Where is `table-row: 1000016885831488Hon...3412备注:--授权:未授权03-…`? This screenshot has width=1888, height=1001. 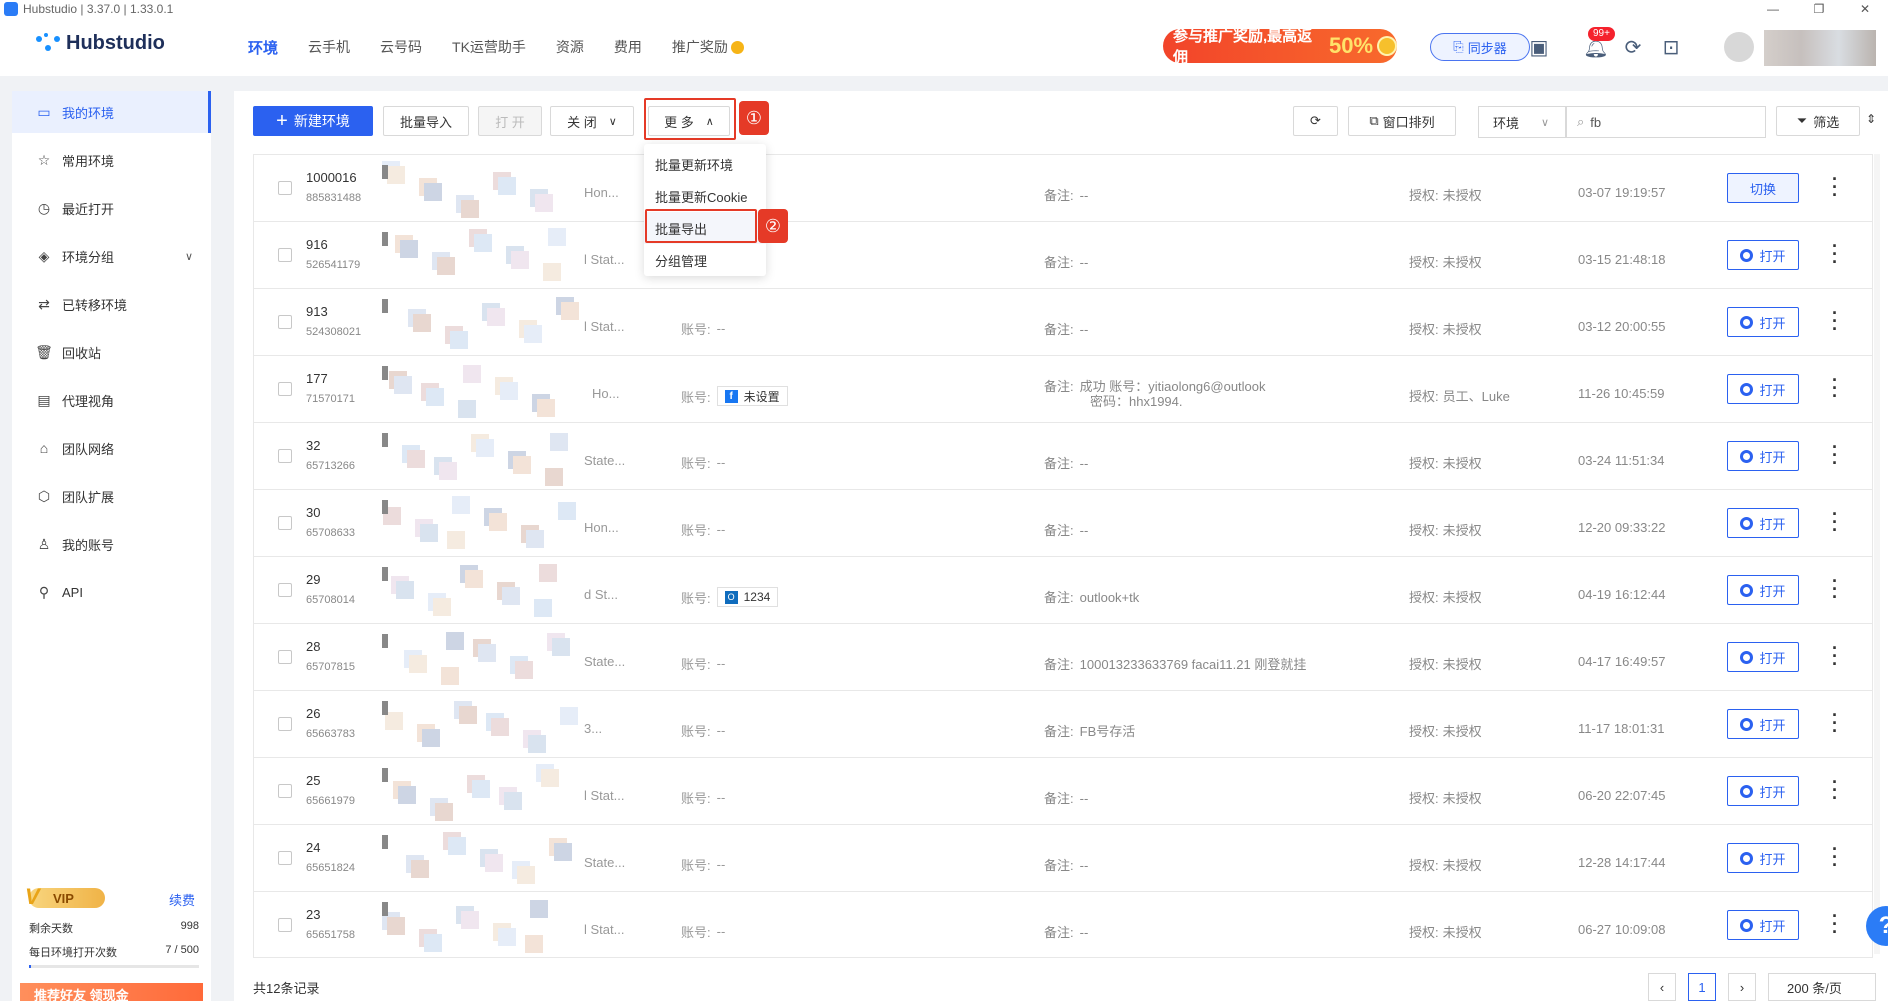
table-row: 1000016885831488Hon...3412备注:--授权:未授权03-… is located at coordinates (1063, 188).